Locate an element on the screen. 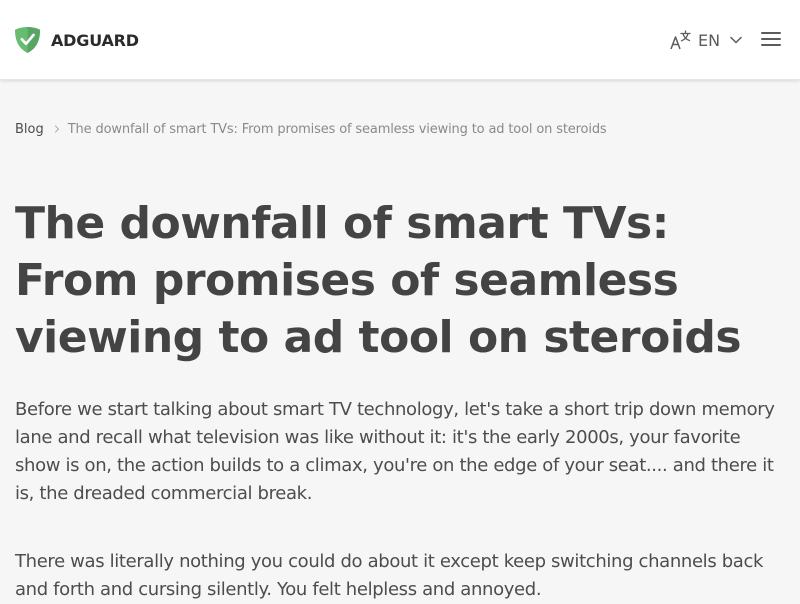  site-header: ADGUARD EN is located at coordinates (400, 40).